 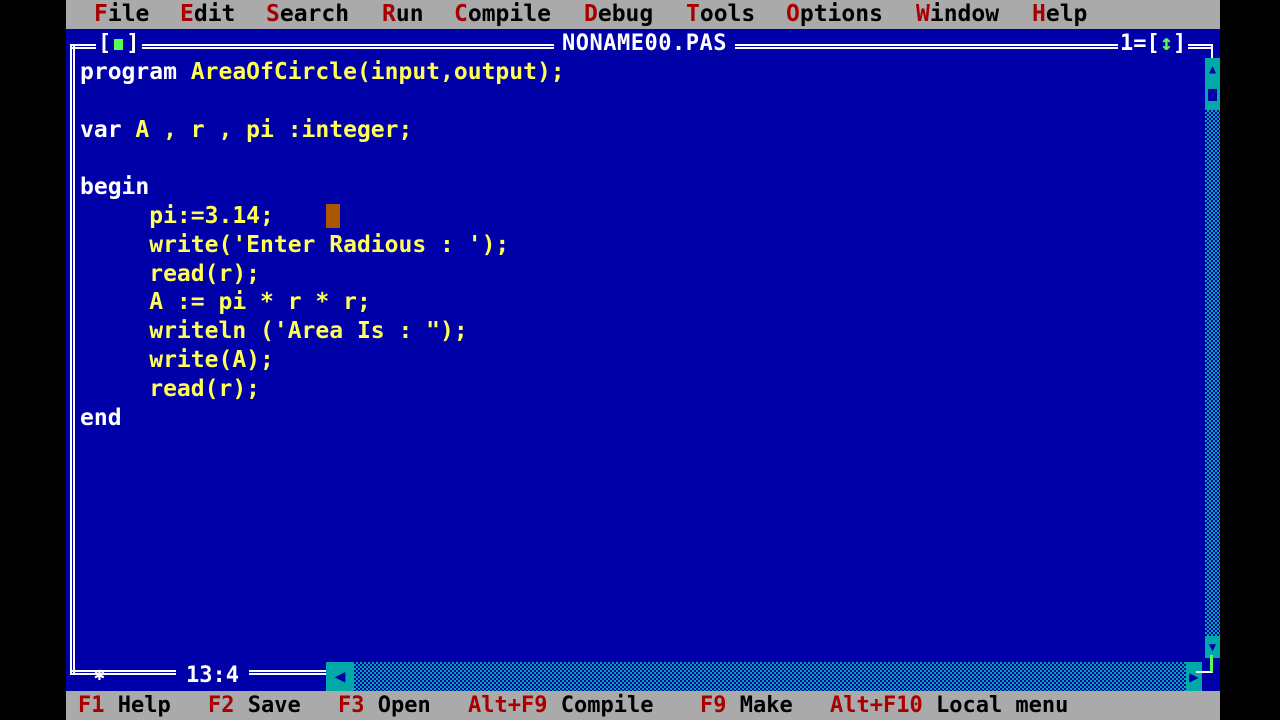 I want to click on menu-edit: Edit, so click(x=207, y=14).